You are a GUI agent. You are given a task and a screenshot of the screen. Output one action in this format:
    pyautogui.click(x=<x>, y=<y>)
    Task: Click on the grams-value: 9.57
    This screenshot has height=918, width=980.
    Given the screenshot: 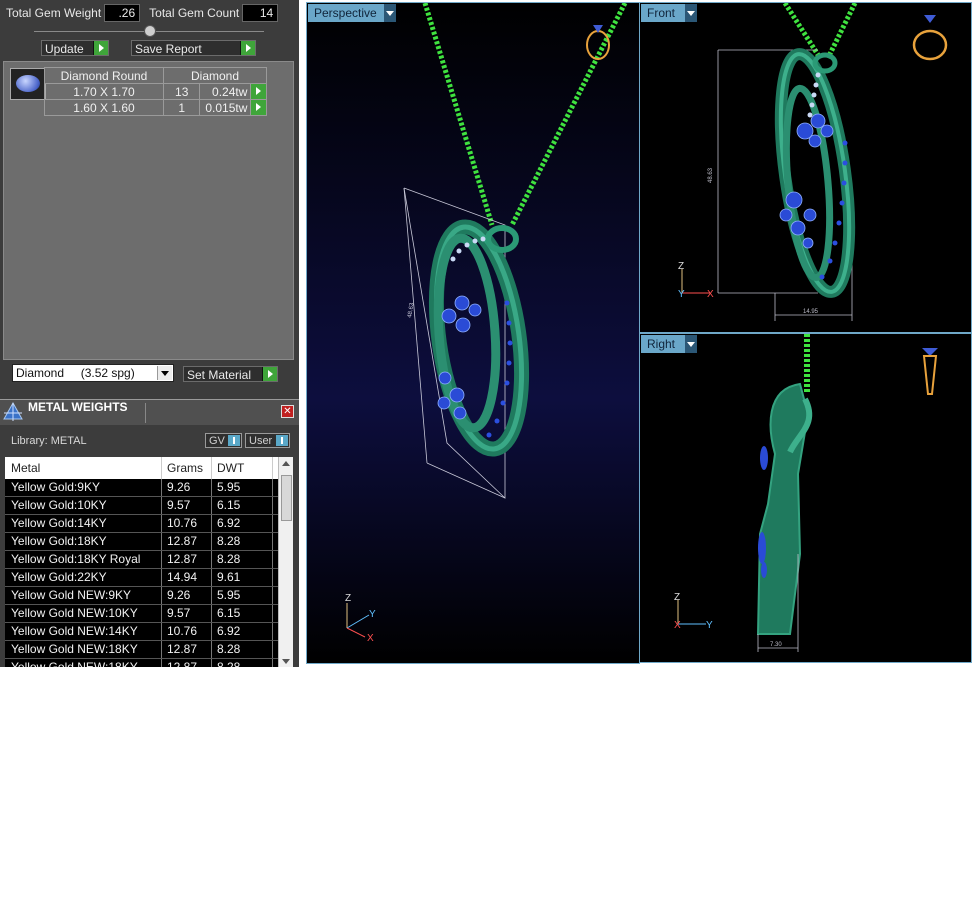 What is the action you would take?
    pyautogui.click(x=187, y=613)
    